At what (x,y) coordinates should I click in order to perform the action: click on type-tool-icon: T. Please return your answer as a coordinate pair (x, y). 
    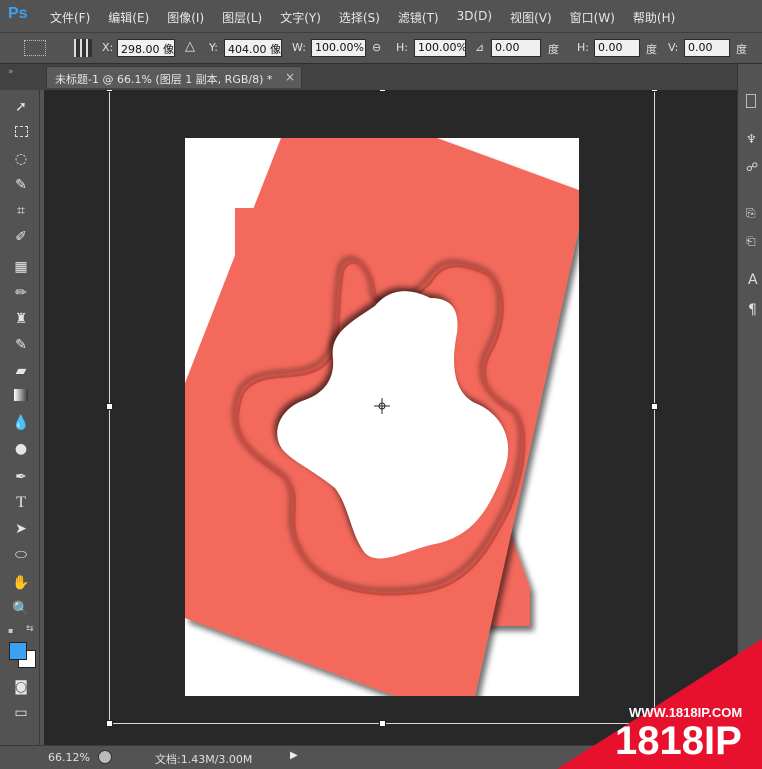
    Looking at the image, I should click on (21, 503).